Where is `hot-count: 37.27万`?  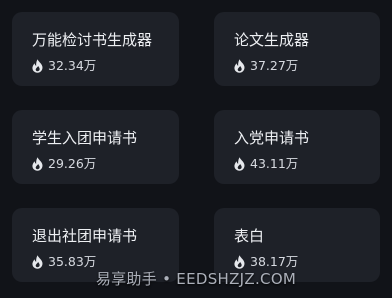 hot-count: 37.27万 is located at coordinates (274, 65).